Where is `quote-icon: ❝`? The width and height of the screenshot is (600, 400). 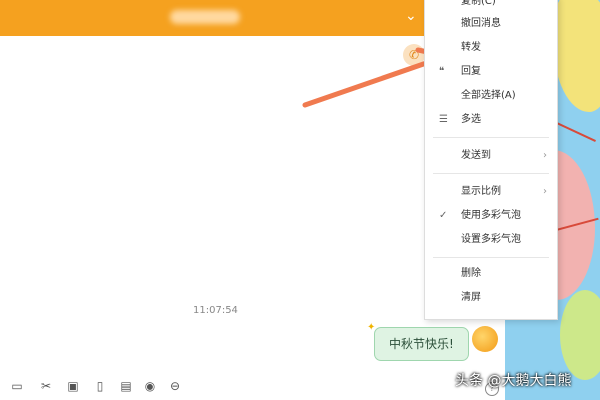 quote-icon: ❝ is located at coordinates (442, 71).